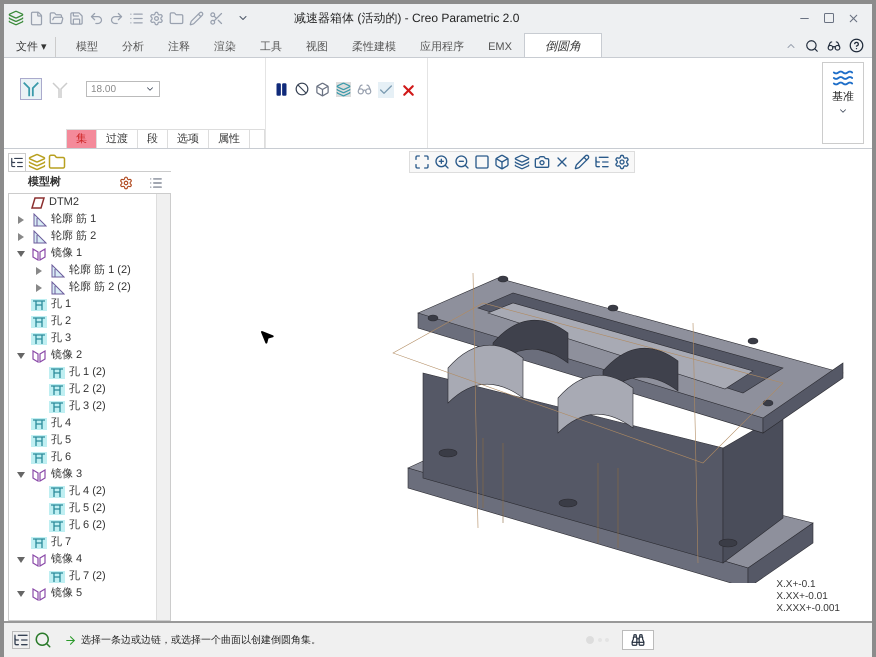 The width and height of the screenshot is (876, 657). What do you see at coordinates (317, 47) in the screenshot?
I see `ribbon-tab: 视图` at bounding box center [317, 47].